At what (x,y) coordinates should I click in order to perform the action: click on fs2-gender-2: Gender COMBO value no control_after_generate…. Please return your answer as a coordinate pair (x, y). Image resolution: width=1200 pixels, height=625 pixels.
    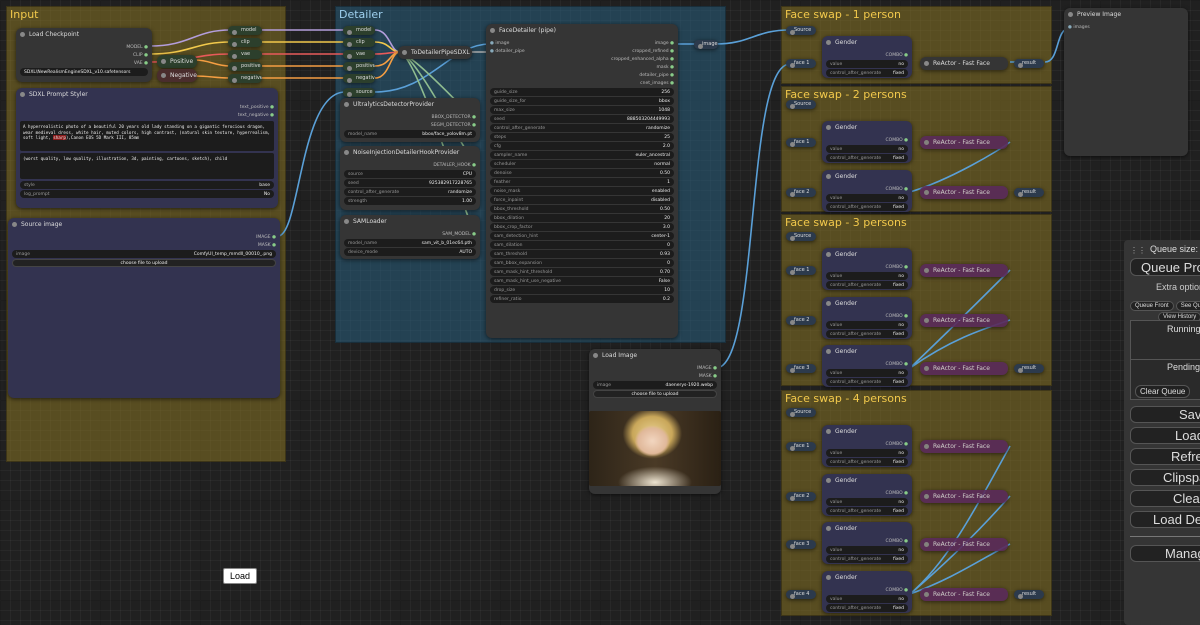
    Looking at the image, I should click on (867, 191).